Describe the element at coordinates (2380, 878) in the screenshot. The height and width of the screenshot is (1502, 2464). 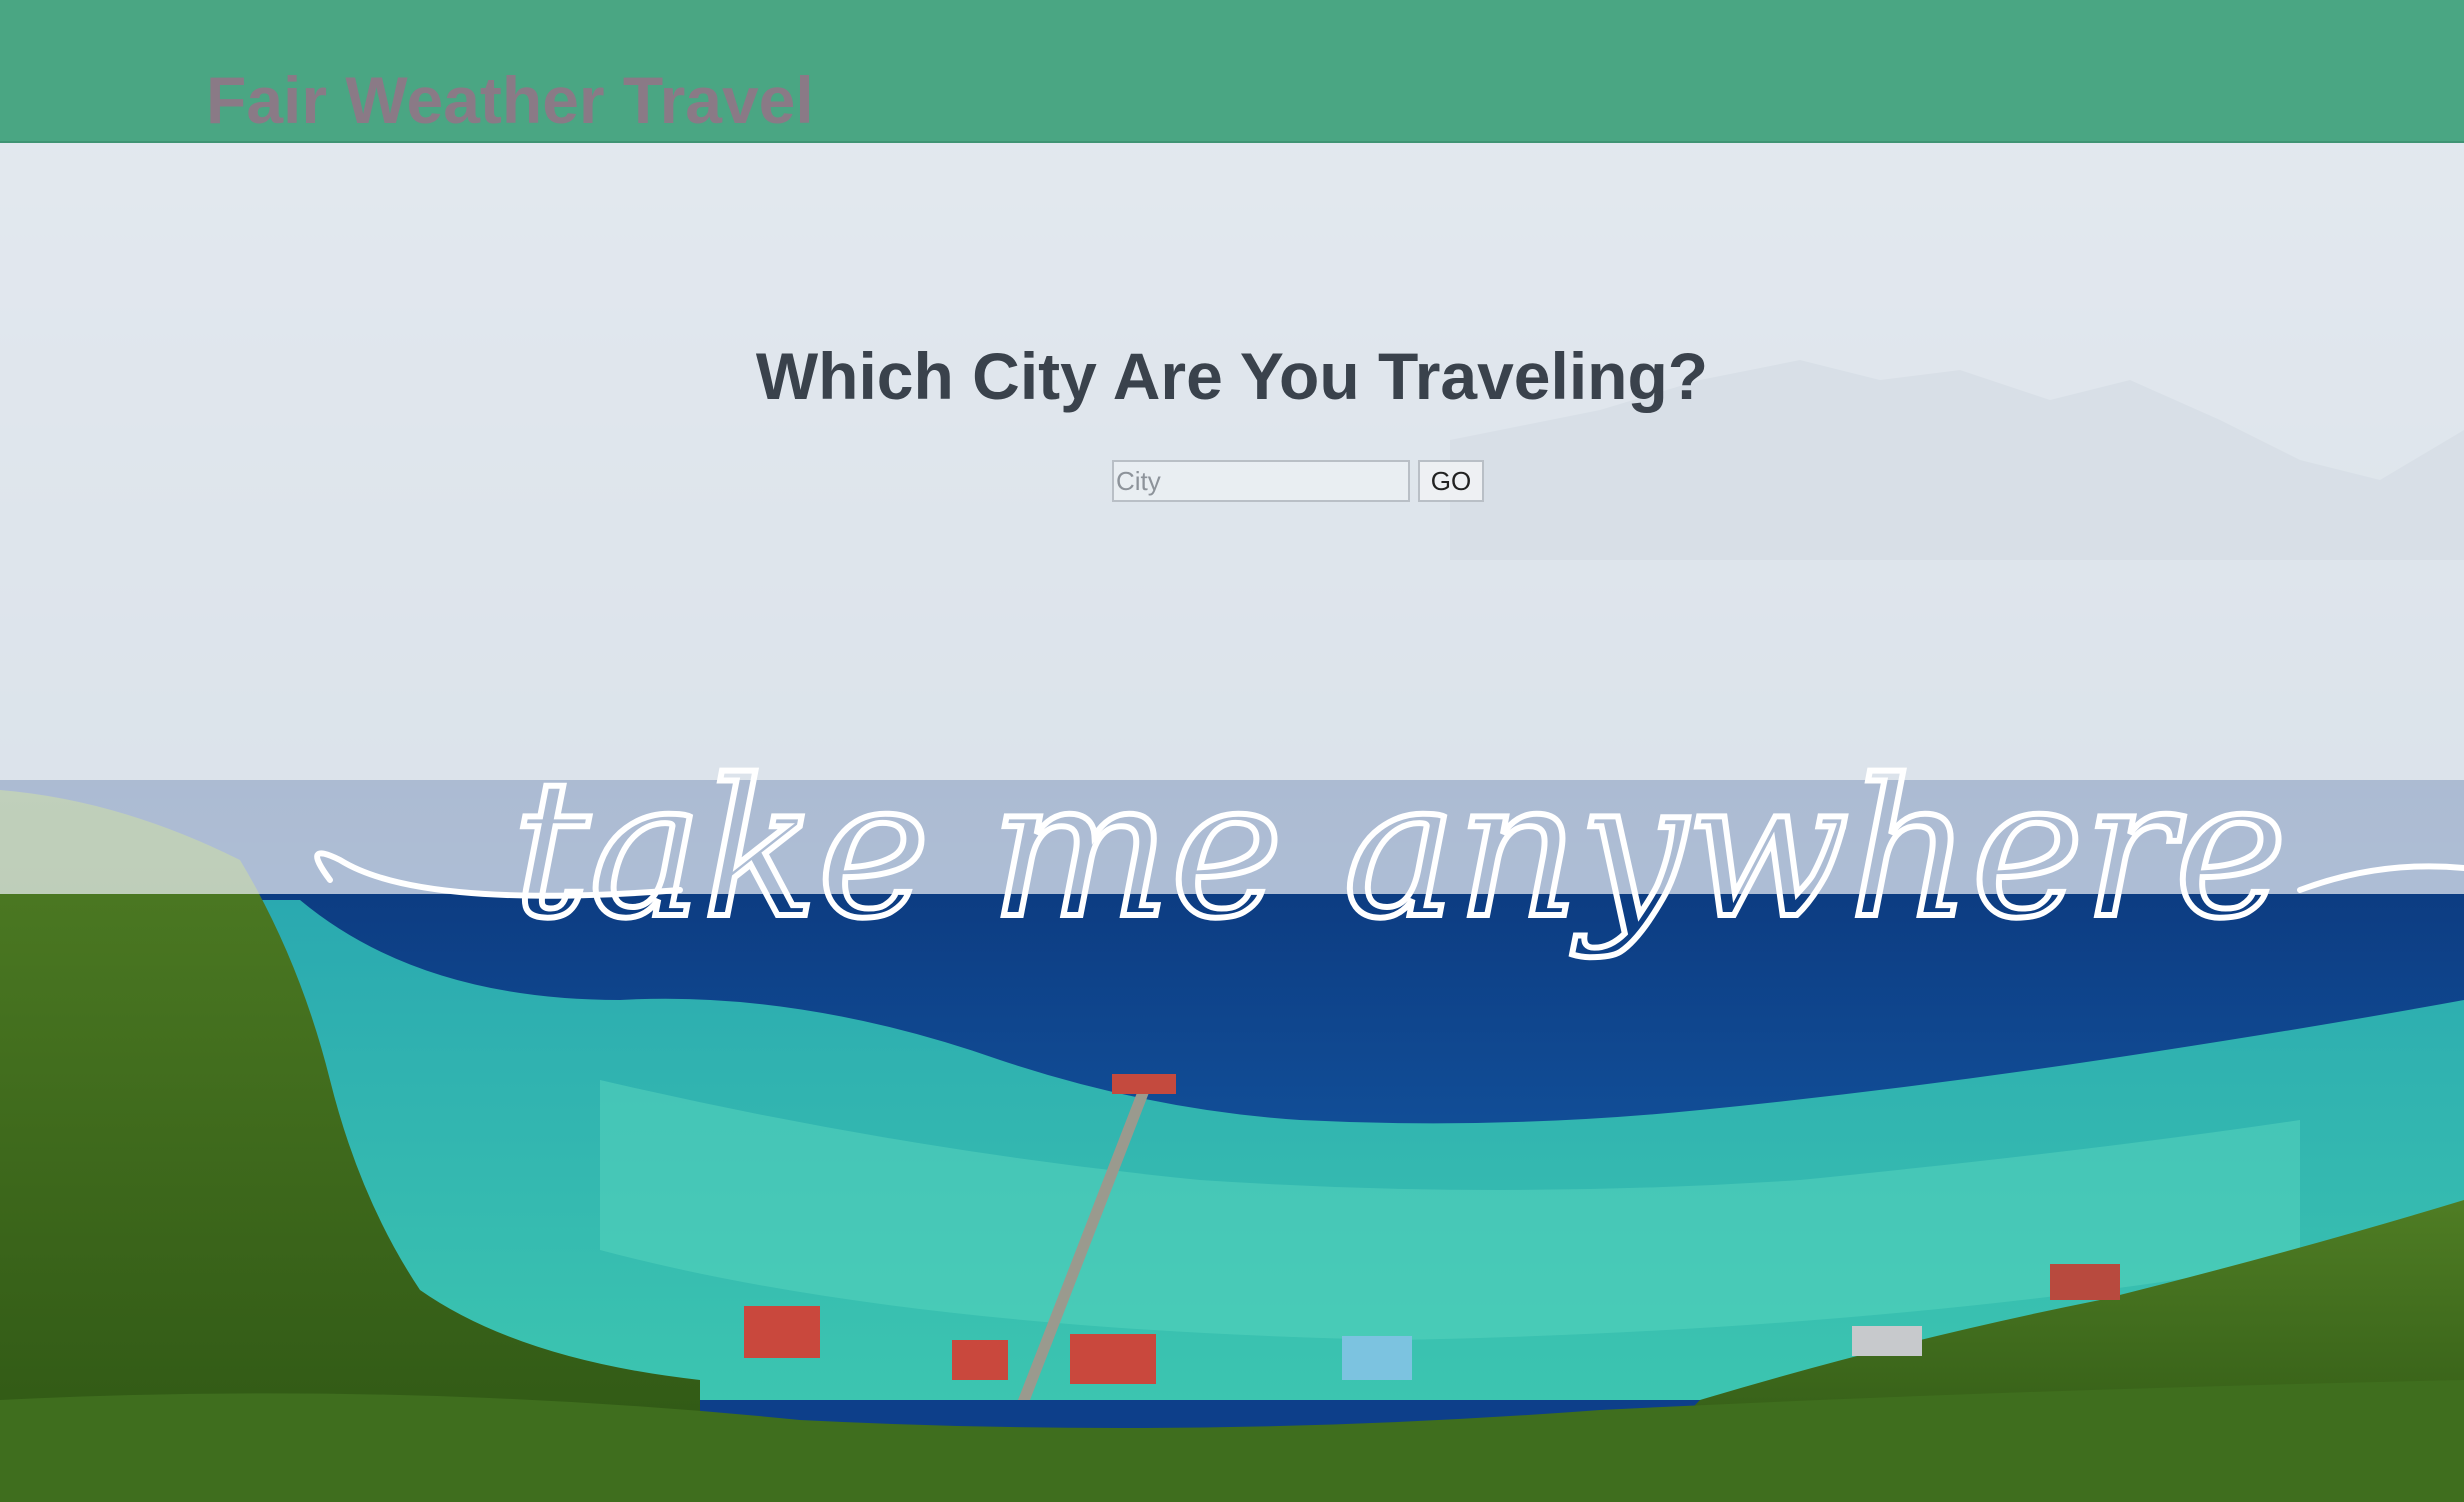
I see `tagline-swash-right` at that location.